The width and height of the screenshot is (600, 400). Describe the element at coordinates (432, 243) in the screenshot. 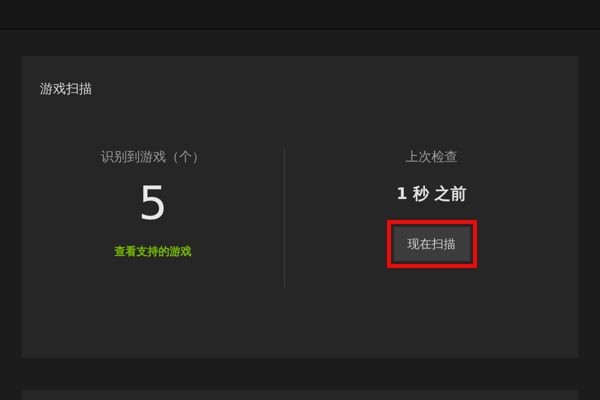

I see `scan-now-button: 现在扫描` at that location.